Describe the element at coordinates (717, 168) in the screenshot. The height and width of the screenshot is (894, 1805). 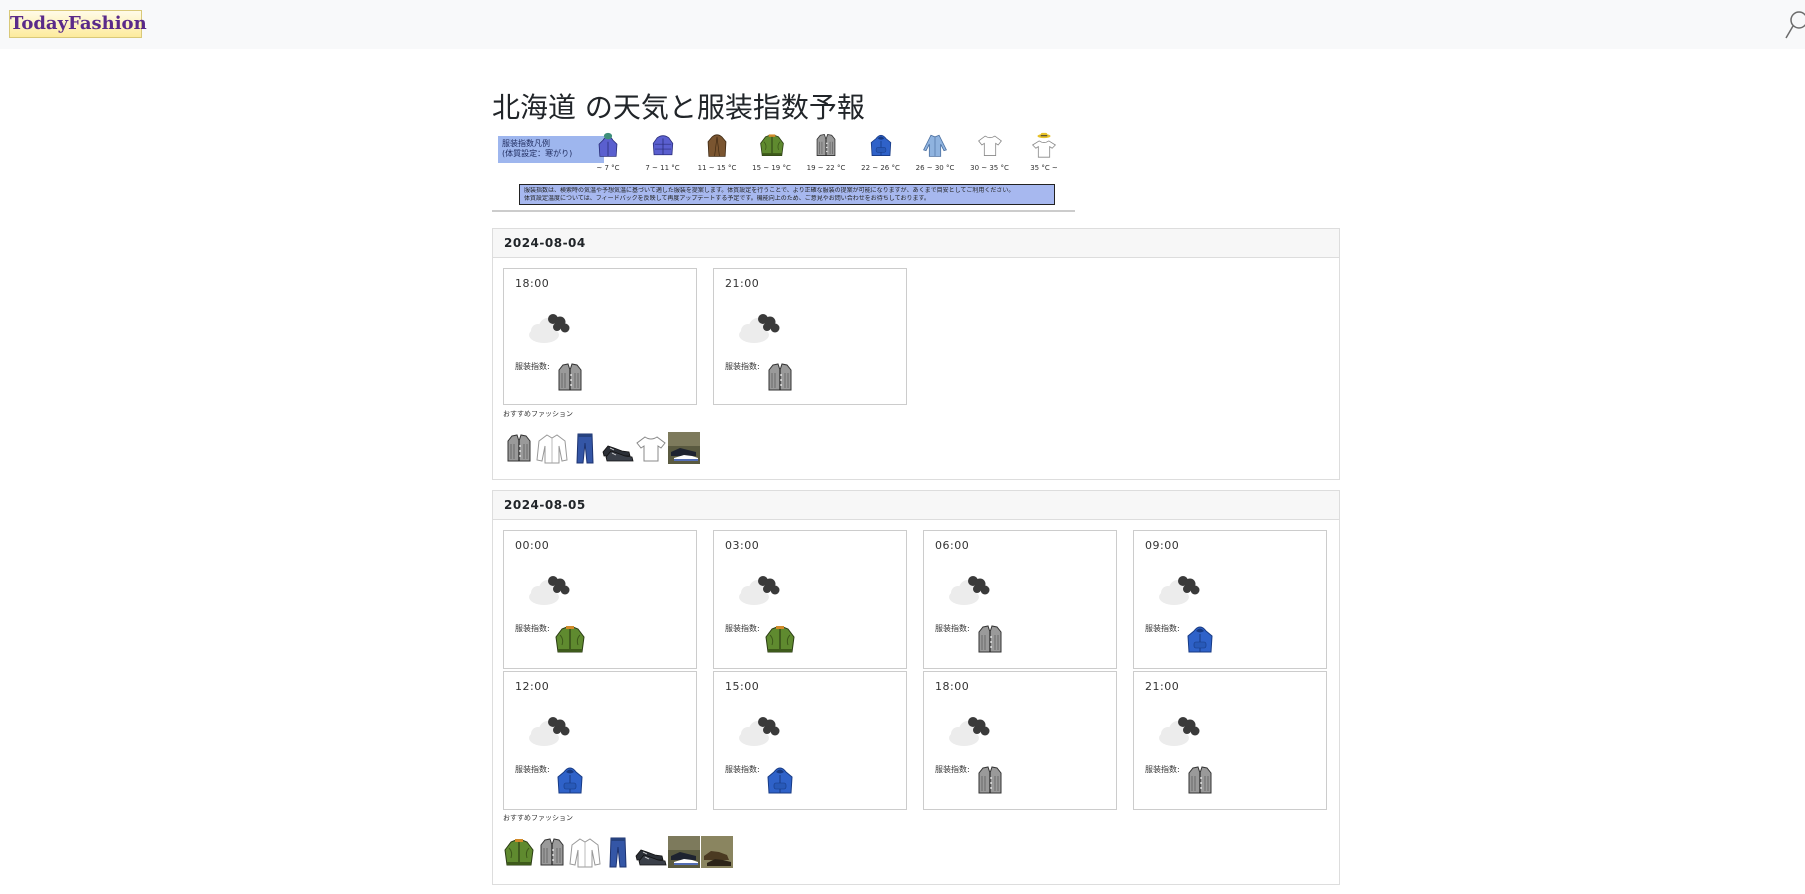
I see `legend-item-label: 11 ~ 15 °C` at that location.